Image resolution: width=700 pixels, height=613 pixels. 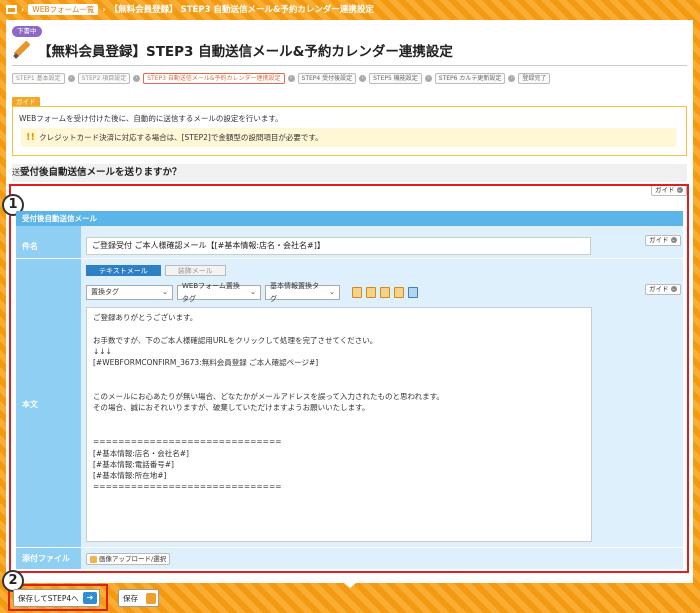 What do you see at coordinates (245, 52) in the screenshot?
I see `page-title: 【無料会員登録】STEP3 自動送信メール&予約カレンダー連携設定` at bounding box center [245, 52].